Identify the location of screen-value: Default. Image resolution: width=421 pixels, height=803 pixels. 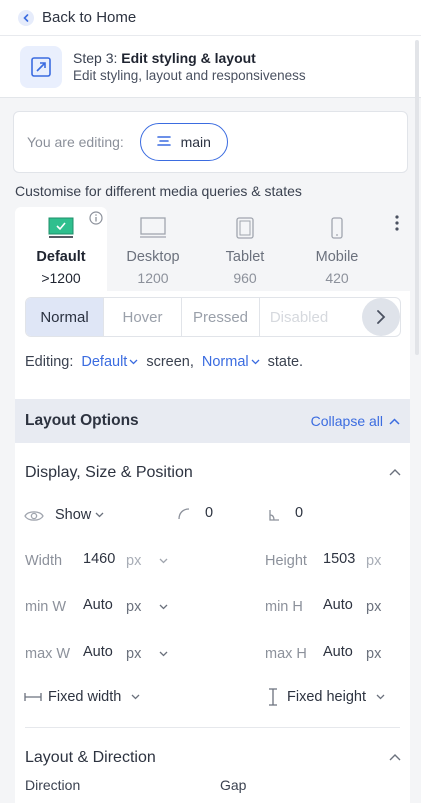
(104, 362).